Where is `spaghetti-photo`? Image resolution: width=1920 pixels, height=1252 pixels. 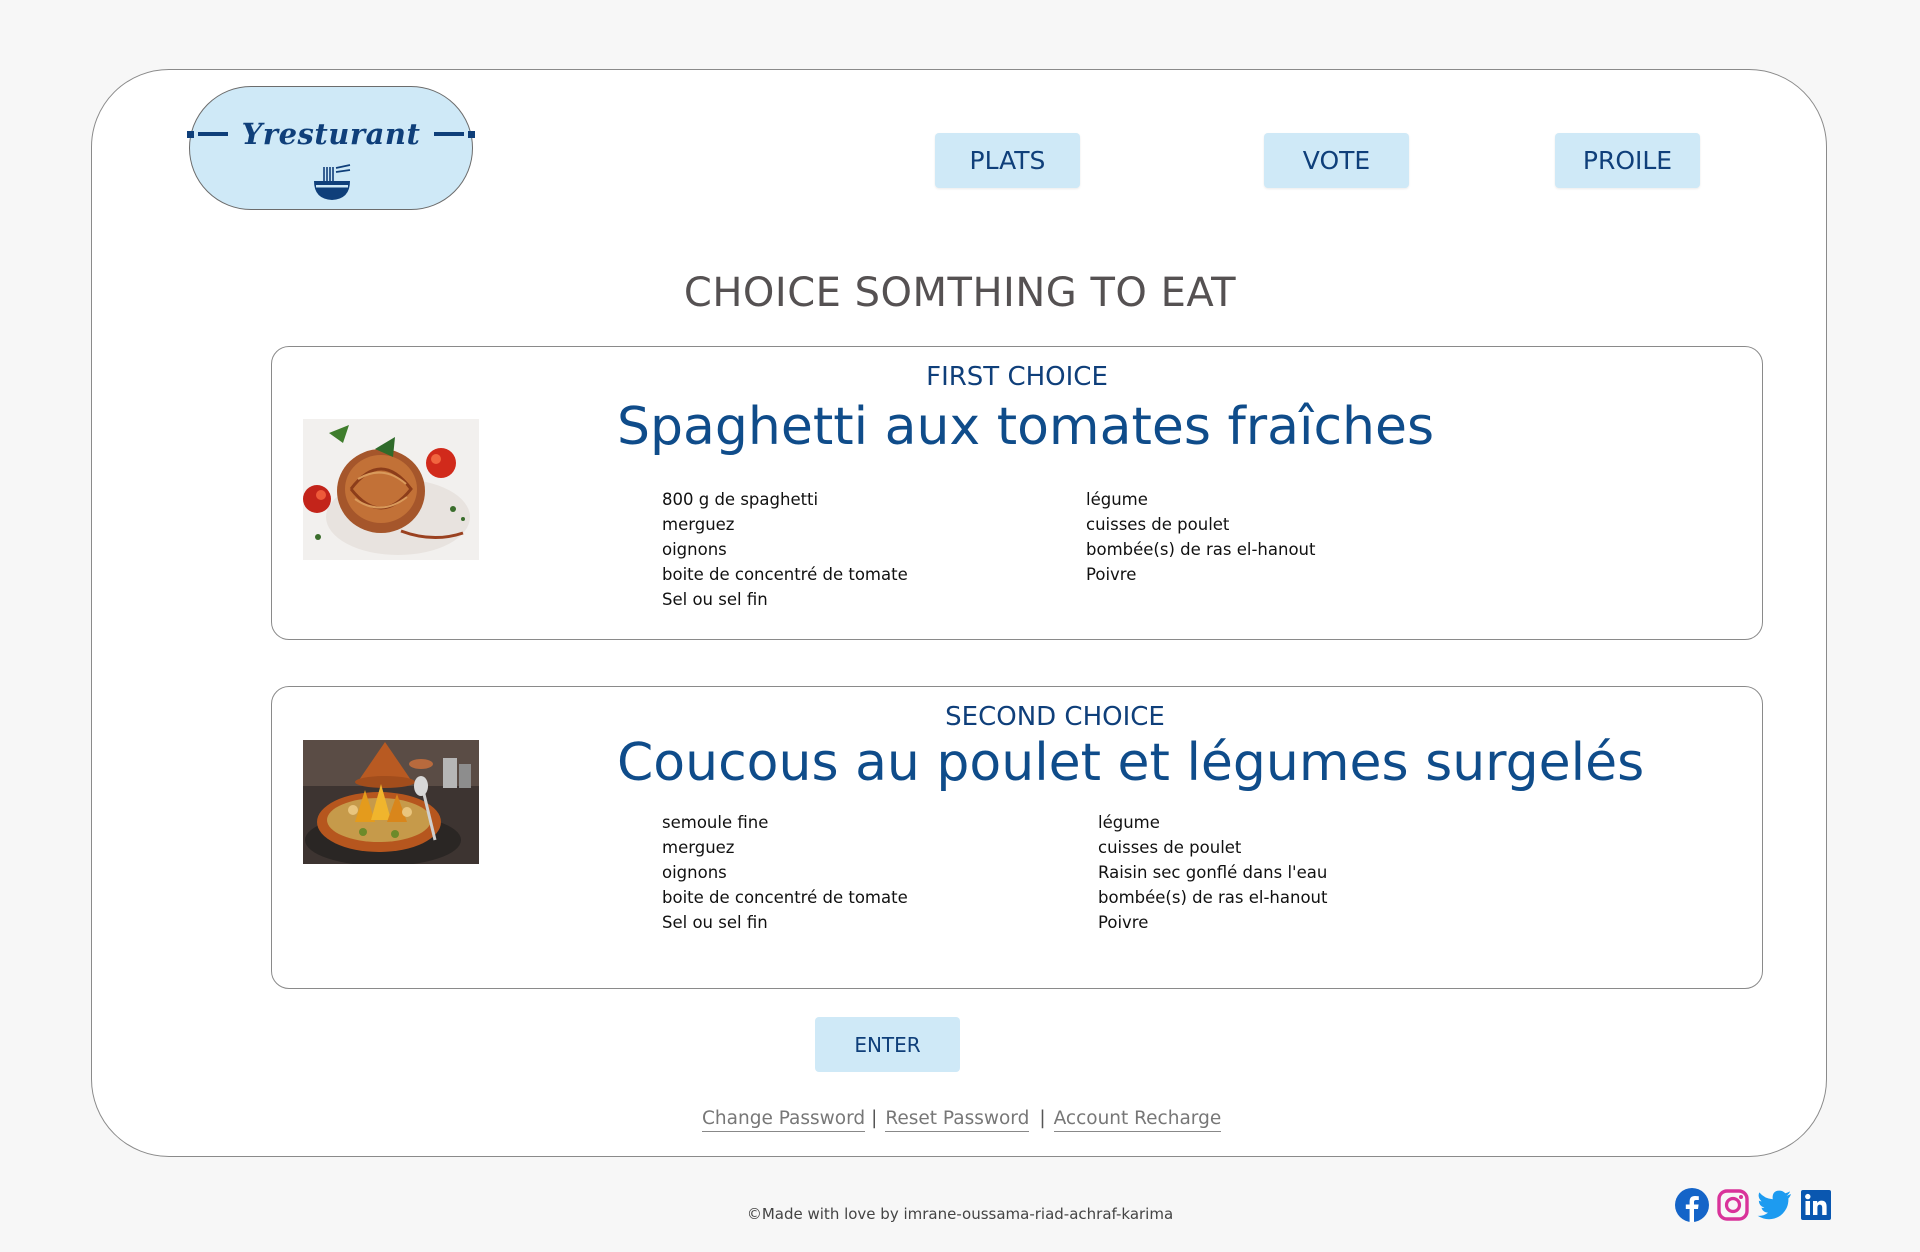 spaghetti-photo is located at coordinates (391, 489).